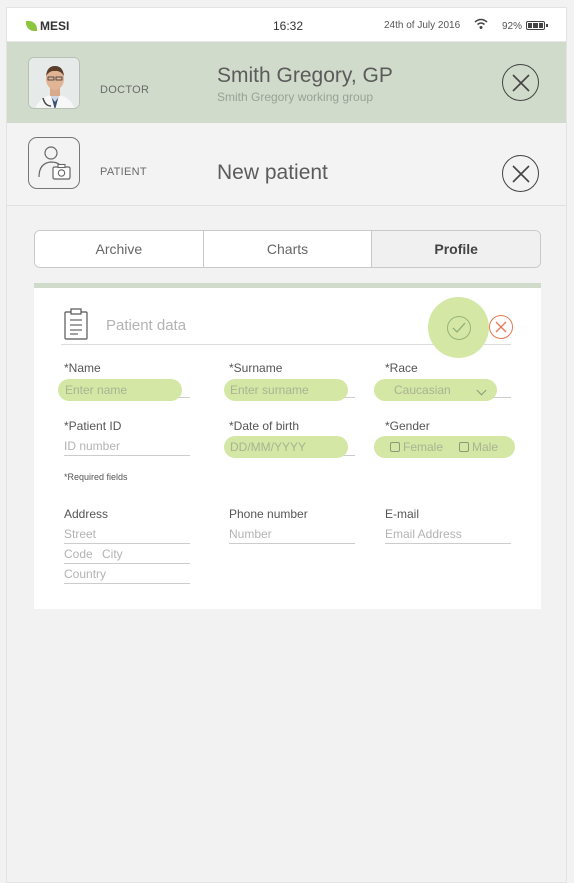 This screenshot has height=883, width=574. I want to click on patient-close-button, so click(520, 173).